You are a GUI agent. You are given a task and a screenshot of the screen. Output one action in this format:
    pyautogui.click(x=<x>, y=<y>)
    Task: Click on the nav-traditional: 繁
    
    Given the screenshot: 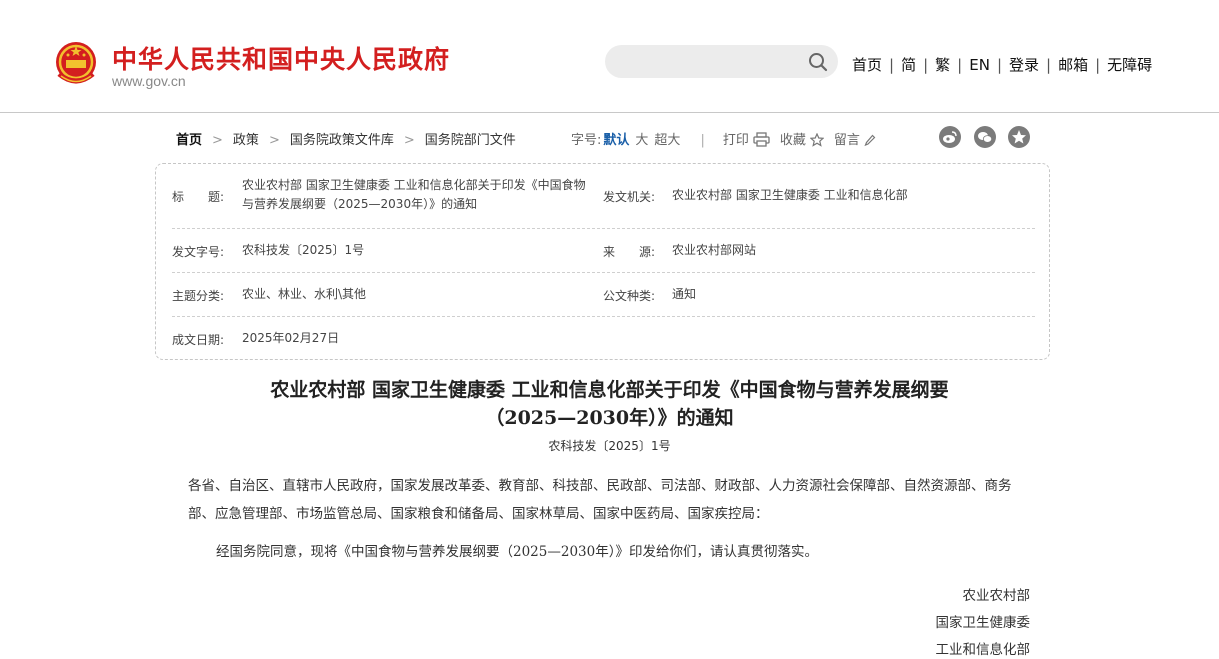 What is the action you would take?
    pyautogui.click(x=942, y=64)
    